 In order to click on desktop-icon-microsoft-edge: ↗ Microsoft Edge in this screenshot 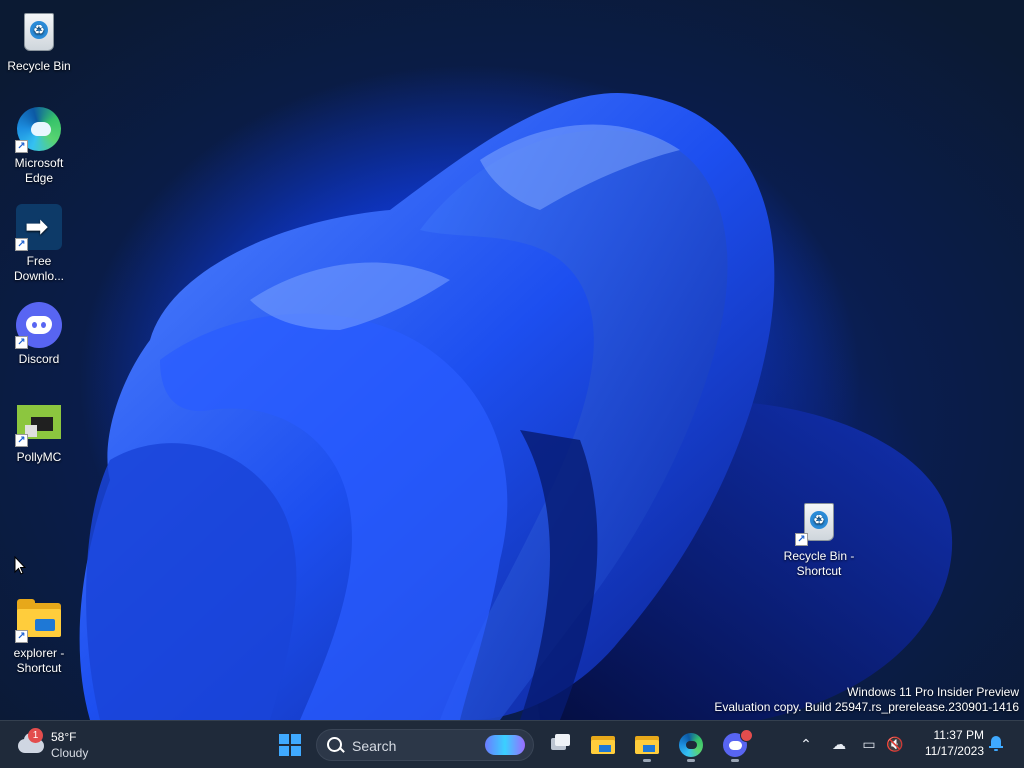, I will do `click(39, 145)`.